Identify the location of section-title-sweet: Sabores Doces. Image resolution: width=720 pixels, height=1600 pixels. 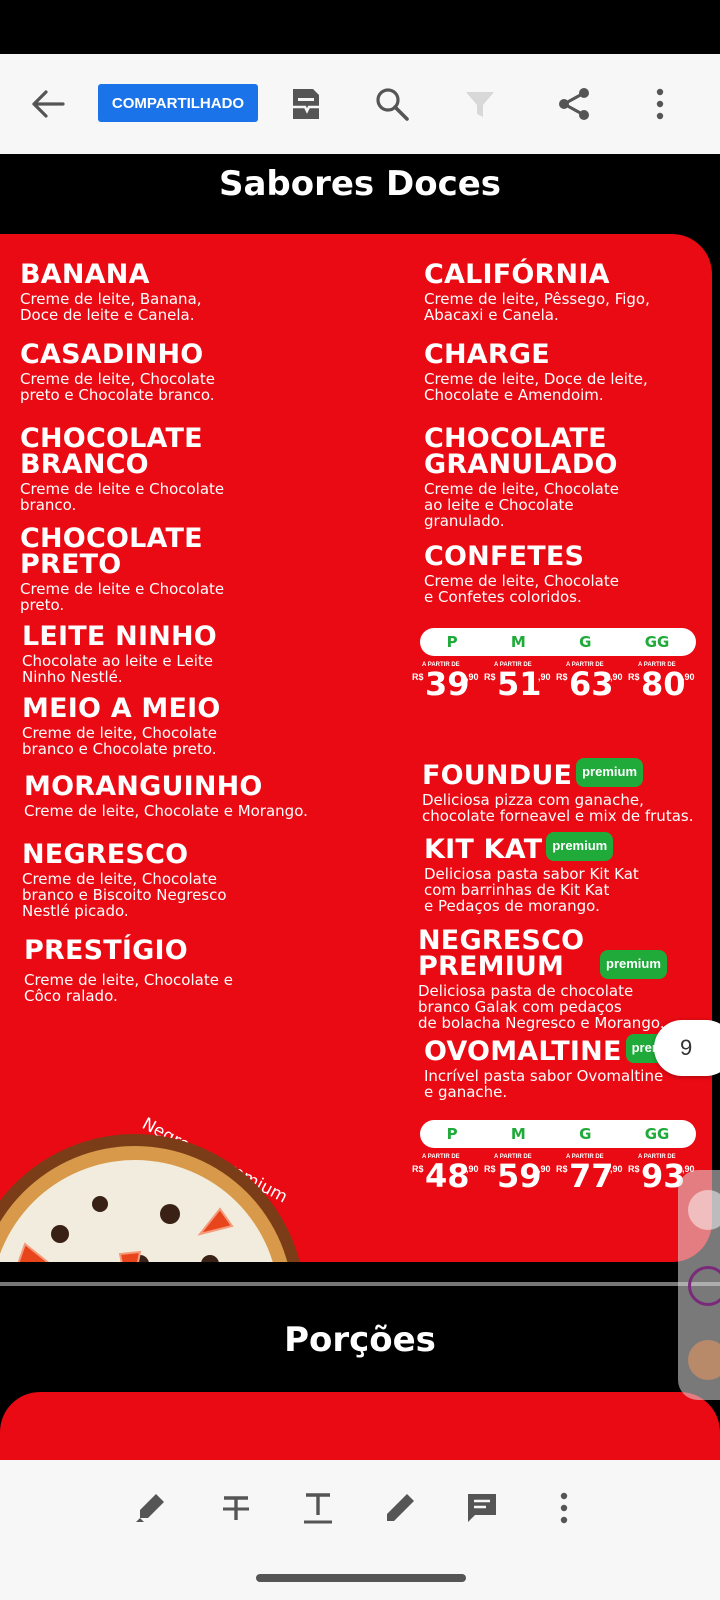
(360, 184).